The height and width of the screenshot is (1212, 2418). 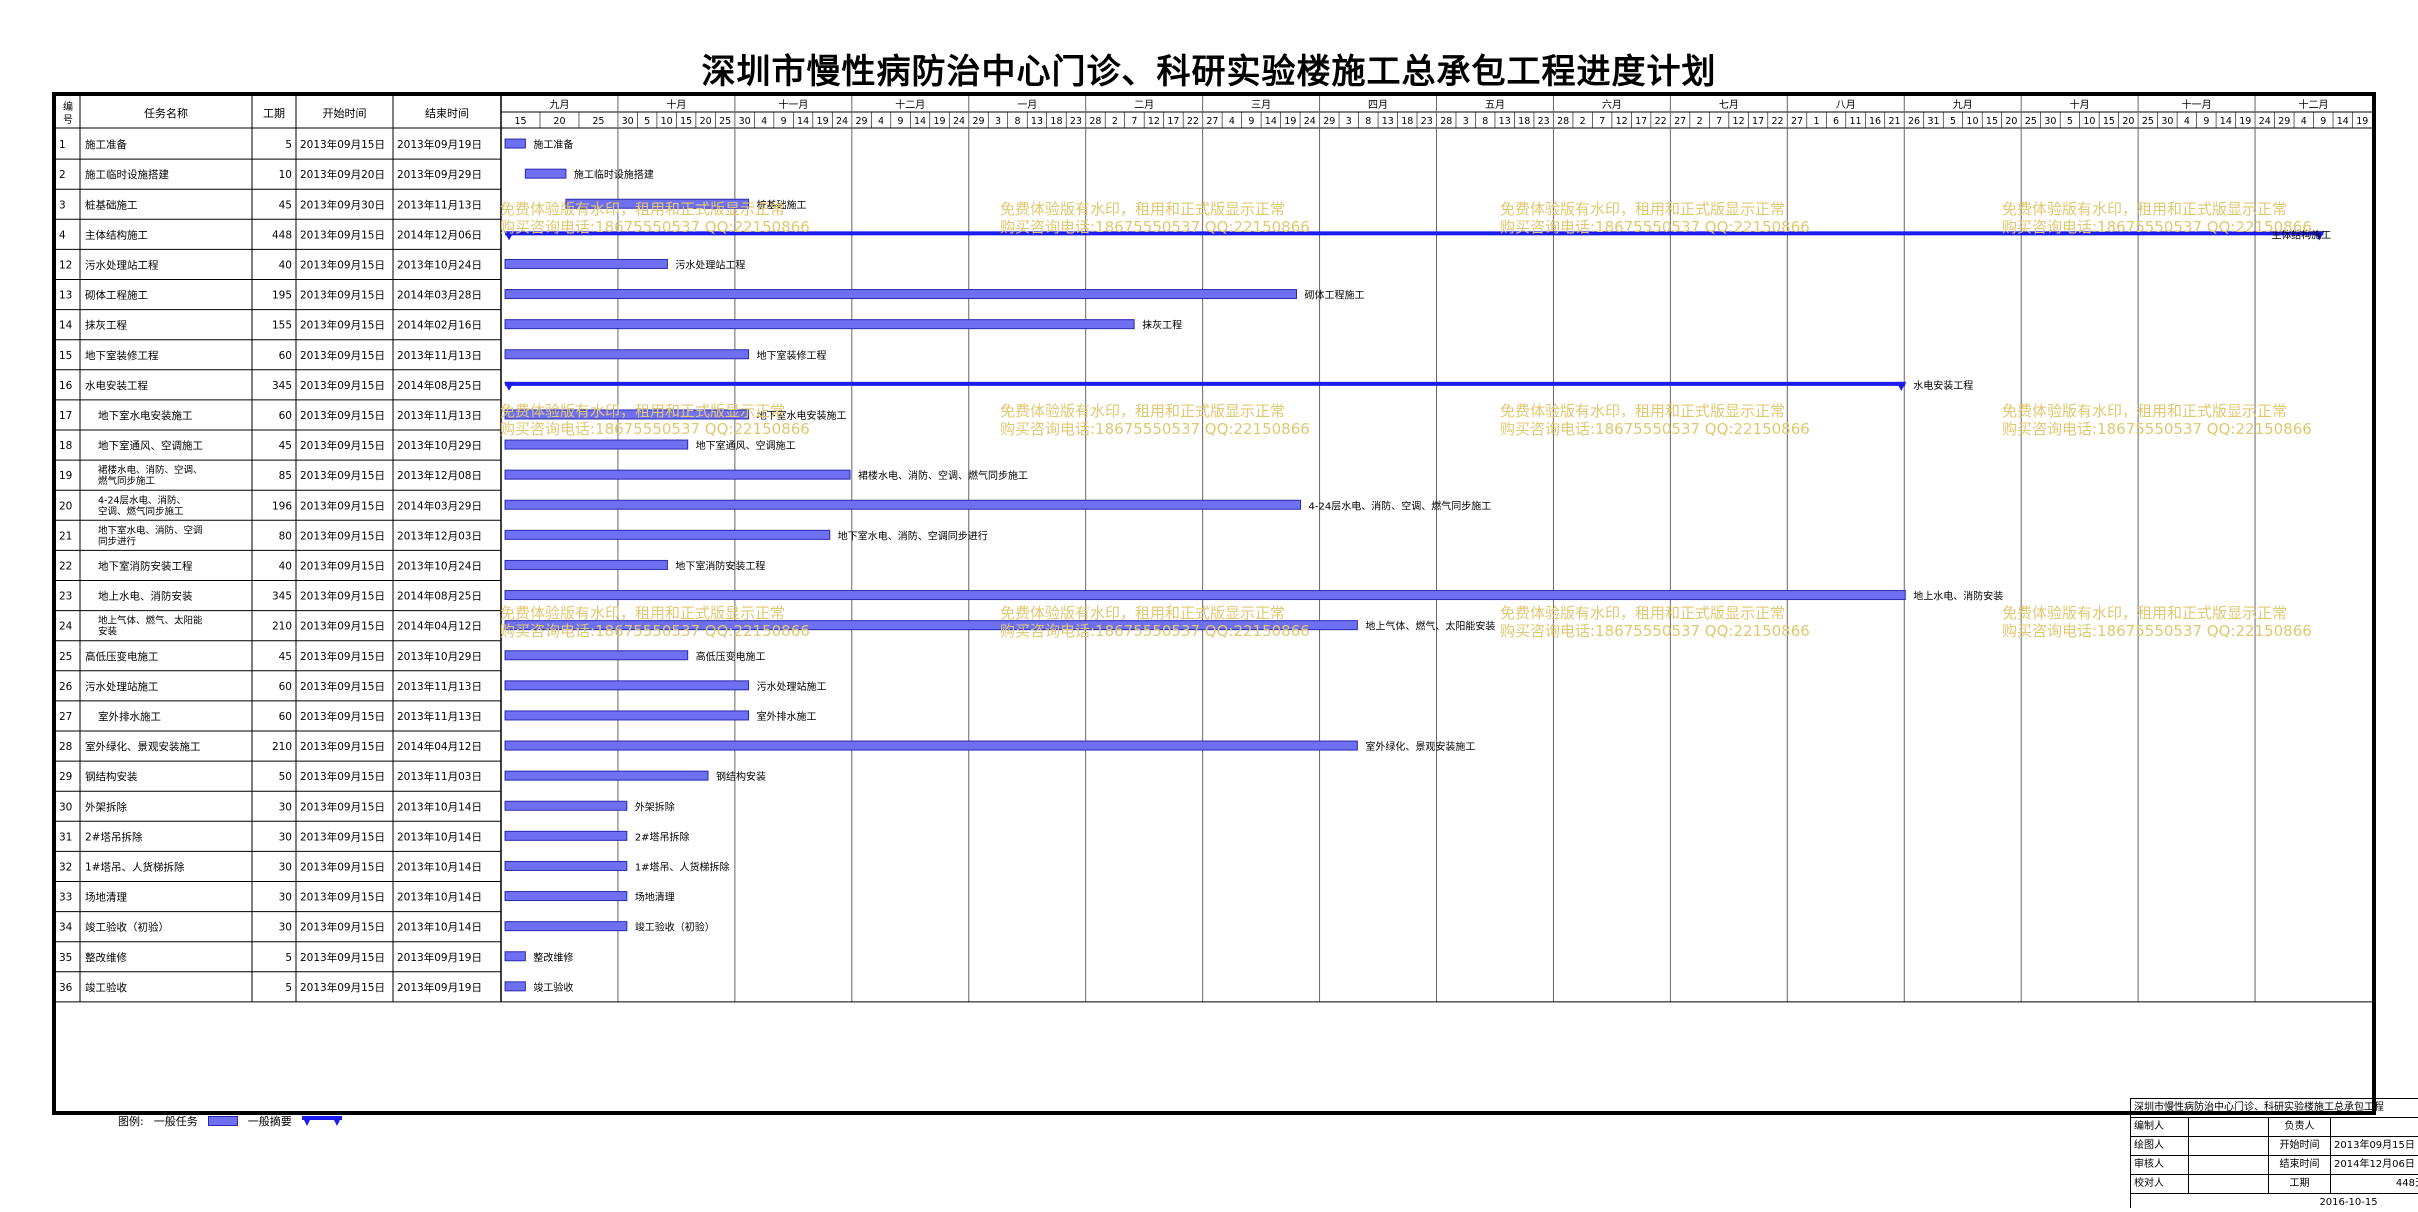 What do you see at coordinates (145, 415) in the screenshot?
I see `task-name: 地下室水电安装施工` at bounding box center [145, 415].